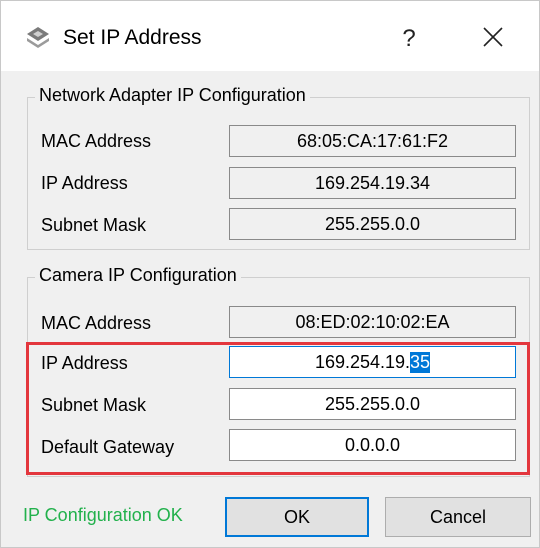 The image size is (540, 548). I want to click on status-message: IP Configuration OK, so click(103, 515).